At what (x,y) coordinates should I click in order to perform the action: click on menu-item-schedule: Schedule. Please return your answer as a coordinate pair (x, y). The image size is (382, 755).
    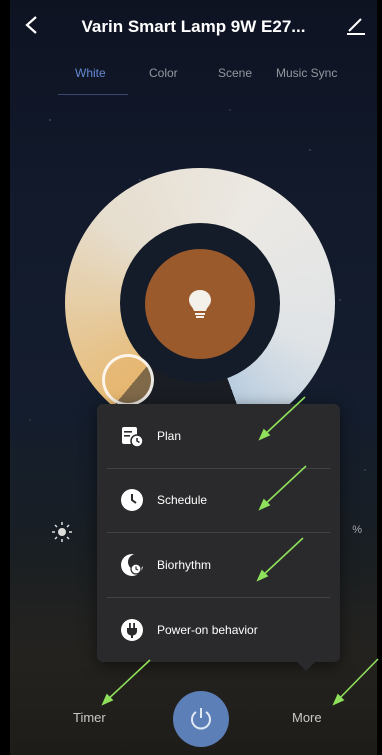
    Looking at the image, I should click on (218, 500).